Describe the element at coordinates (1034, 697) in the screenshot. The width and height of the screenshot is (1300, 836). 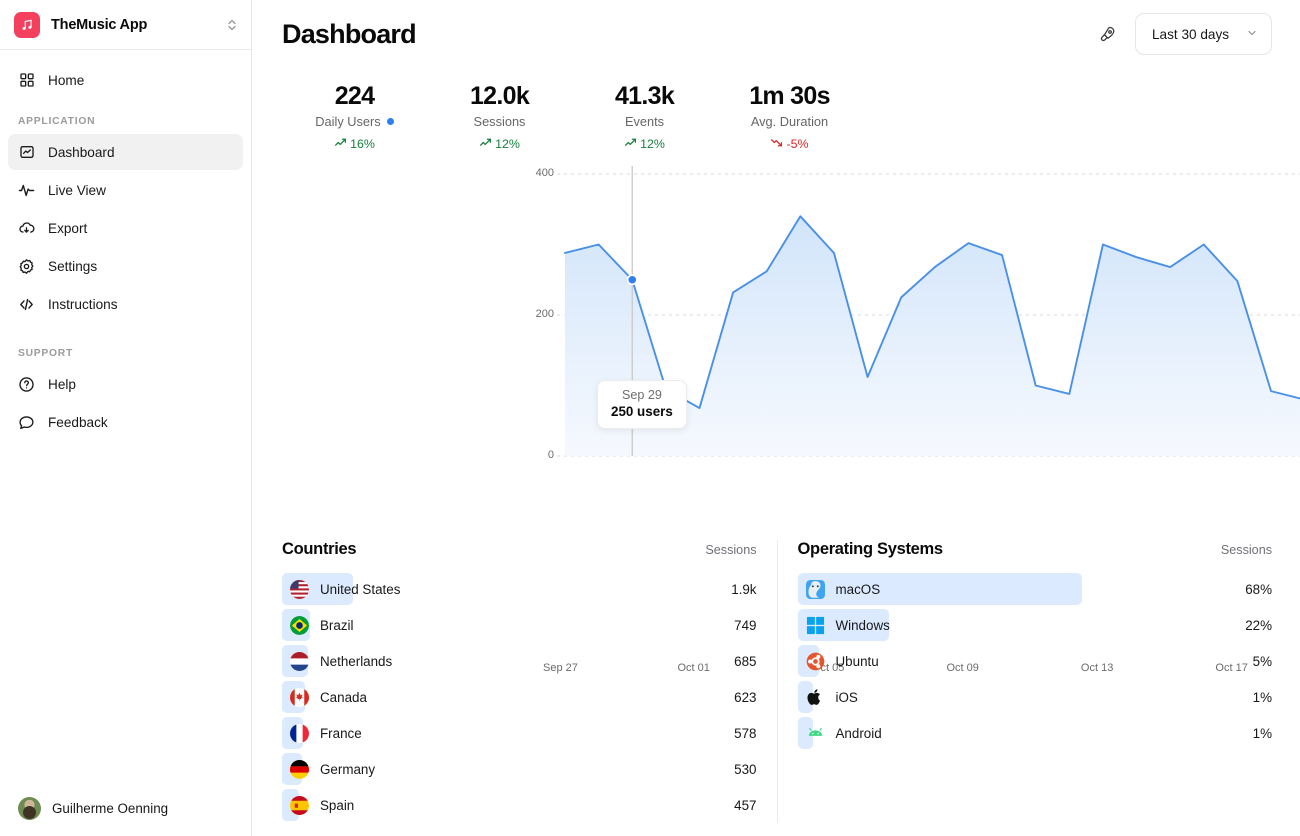
I see `list-item: iOS 1%` at that location.